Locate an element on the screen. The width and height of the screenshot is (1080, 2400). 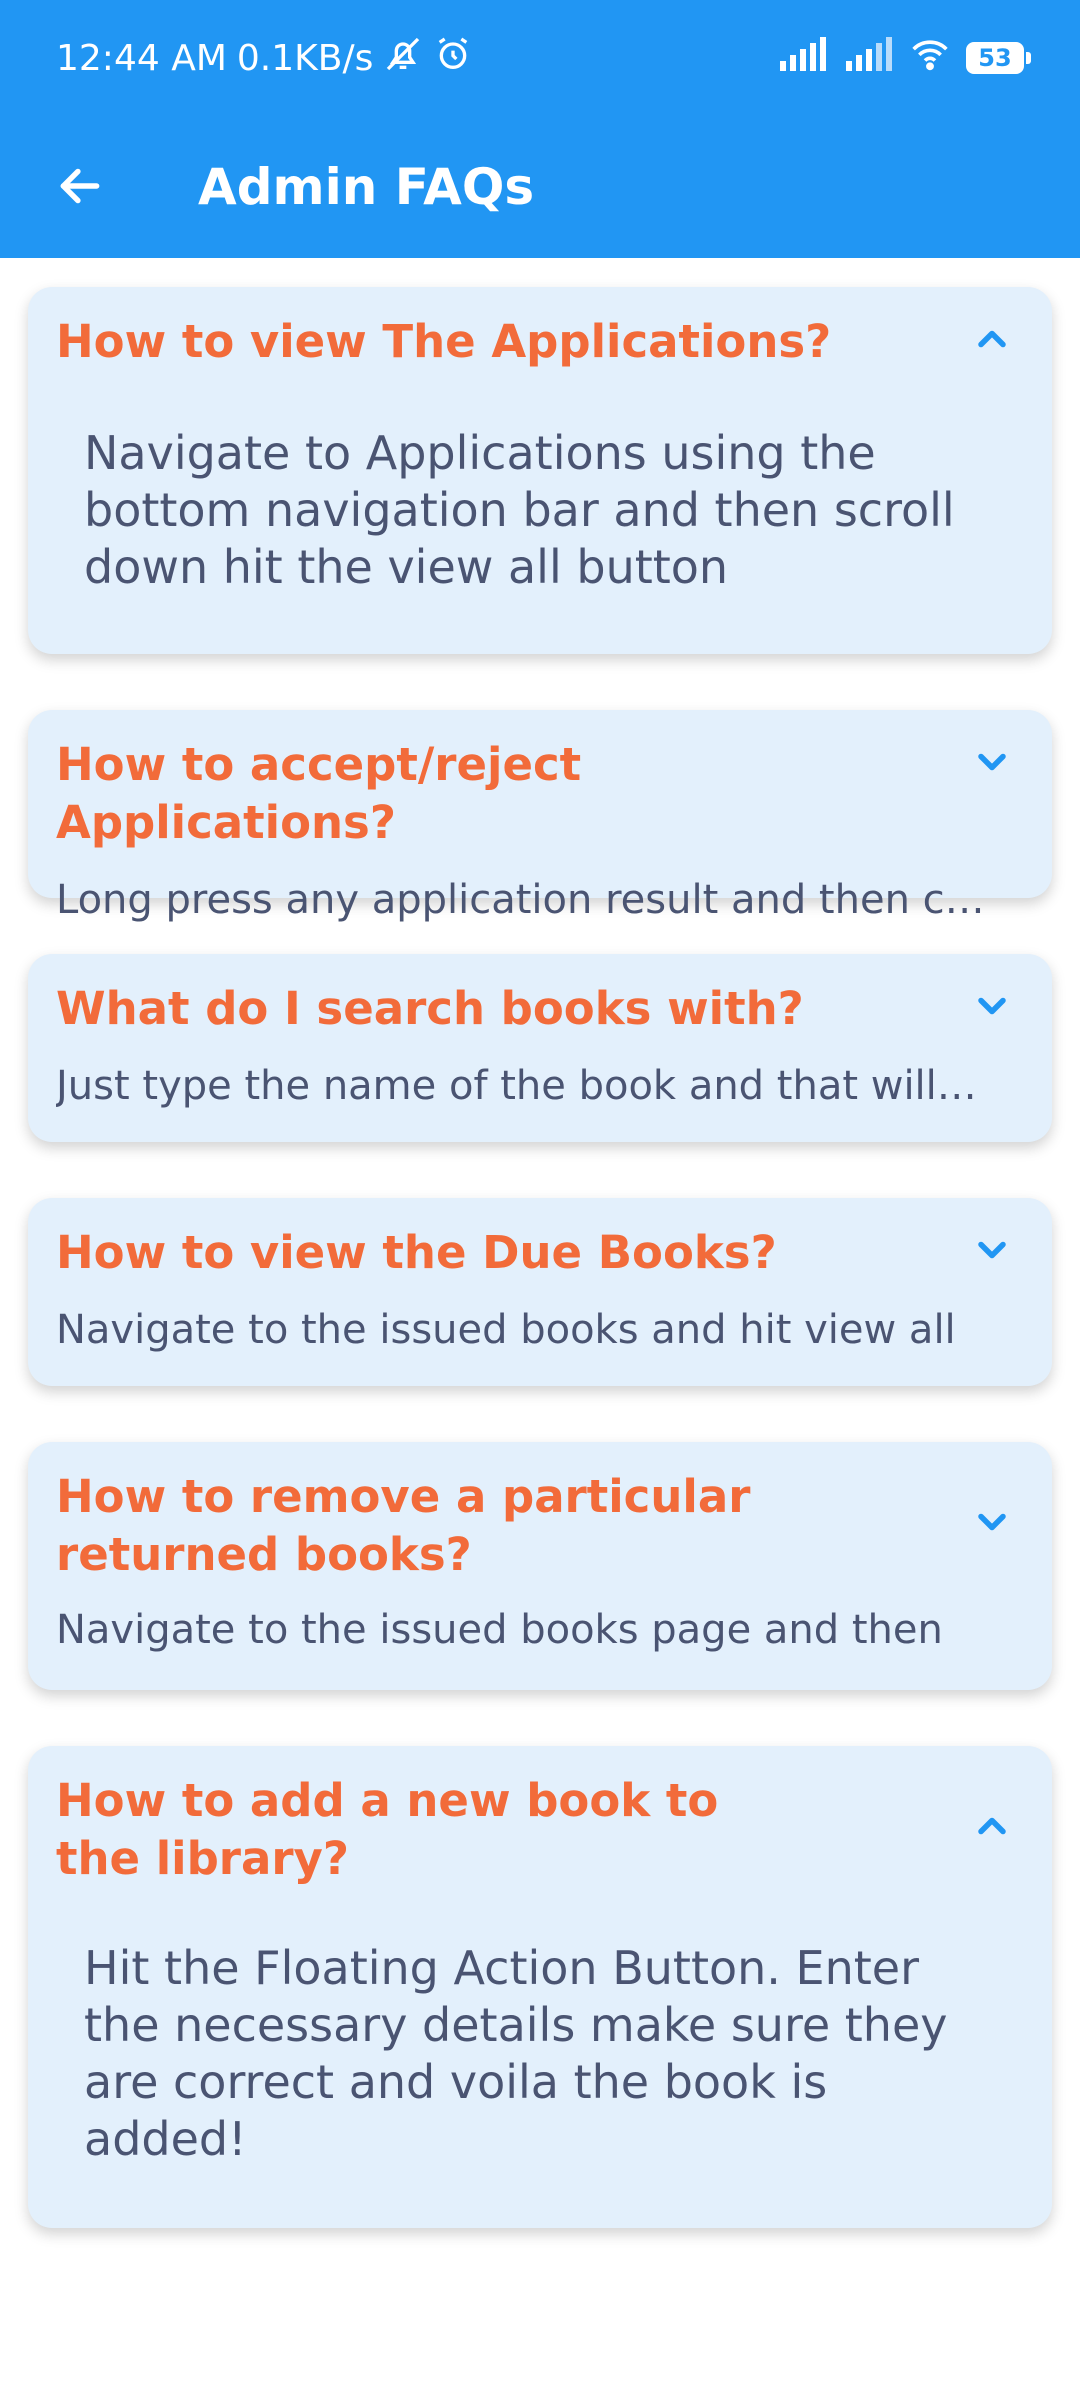
wifi-icon is located at coordinates (930, 58).